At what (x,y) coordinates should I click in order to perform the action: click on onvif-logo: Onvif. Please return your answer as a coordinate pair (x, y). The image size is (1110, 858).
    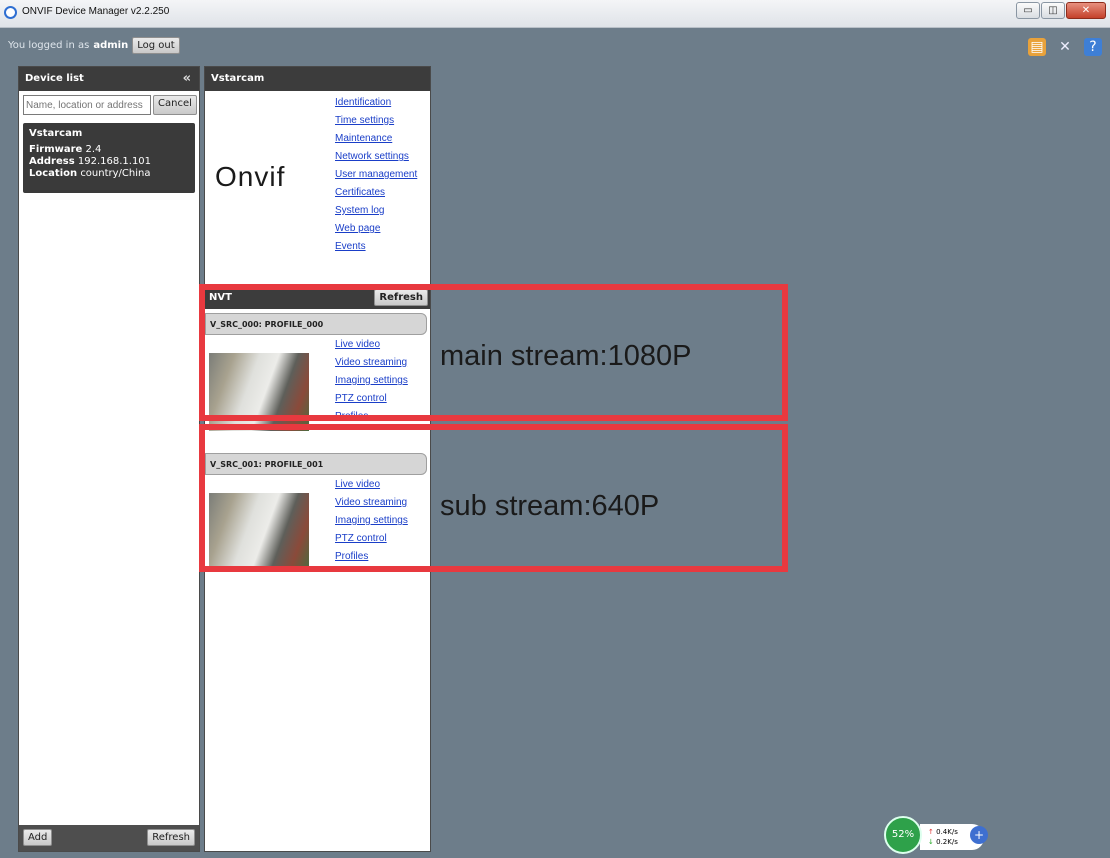
    Looking at the image, I should click on (250, 176).